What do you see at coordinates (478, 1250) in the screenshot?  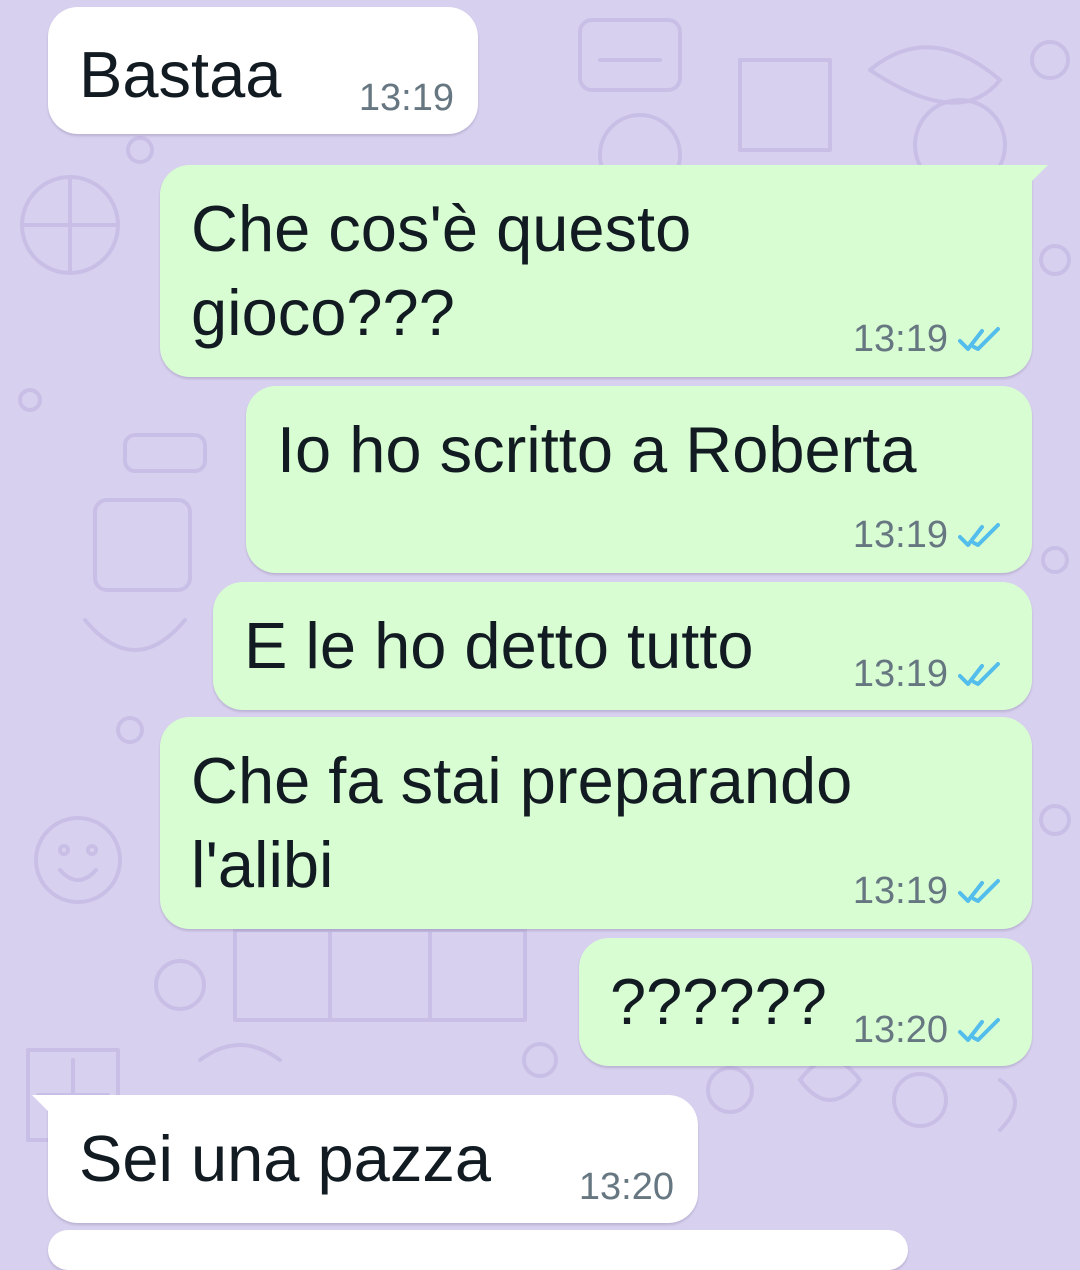 I see `incoming-message-partial` at bounding box center [478, 1250].